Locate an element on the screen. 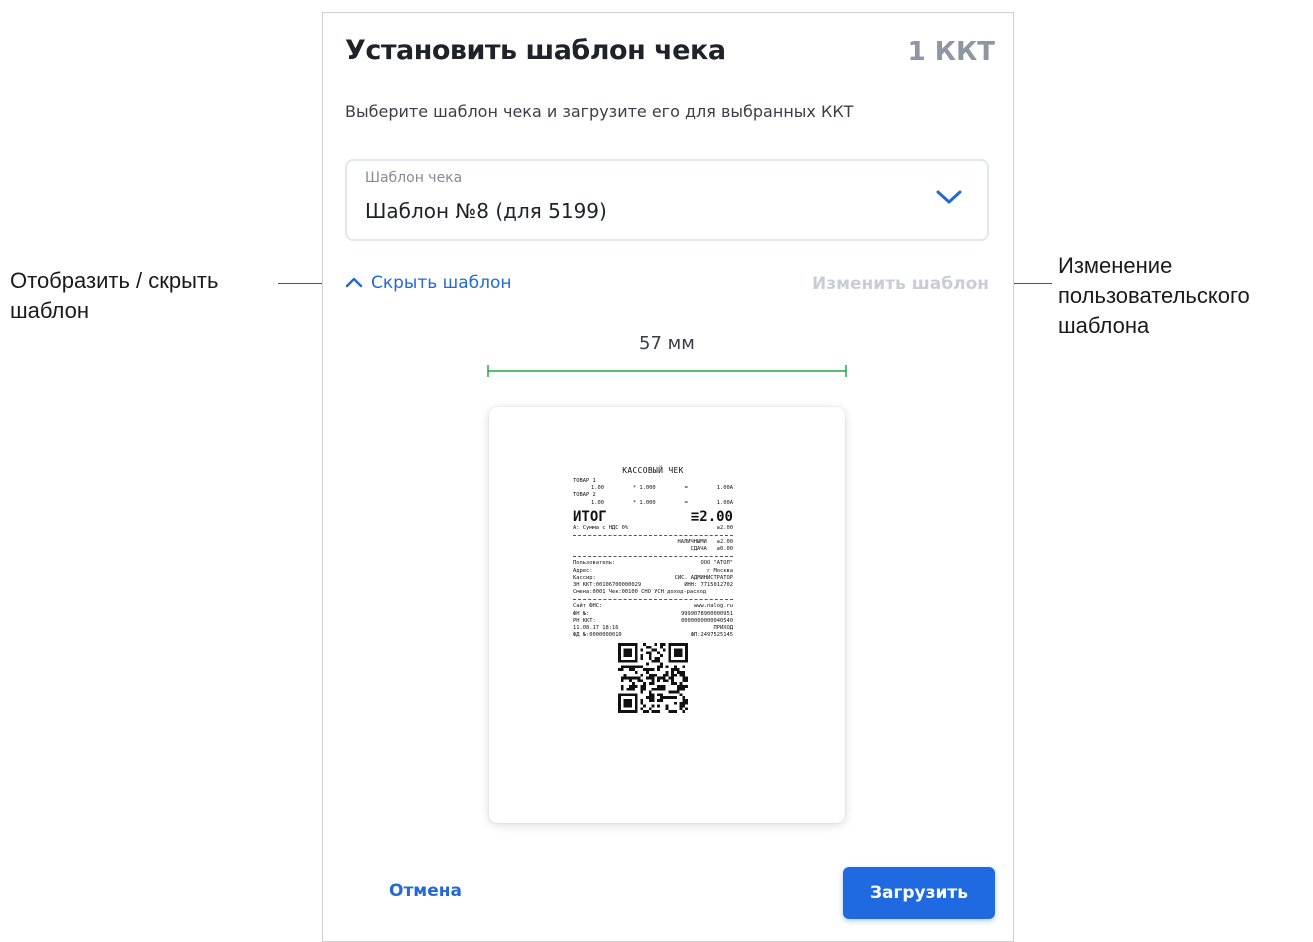 The height and width of the screenshot is (942, 1313). receipt-total-label: ИТОГ is located at coordinates (590, 516).